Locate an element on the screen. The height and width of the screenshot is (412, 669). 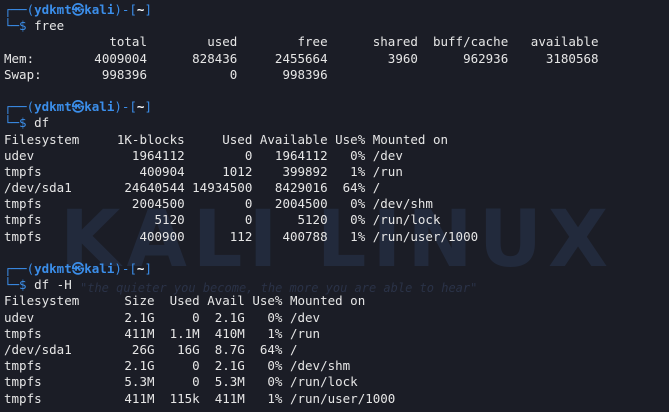
output-line: tmpfs 5120 0 5120 0% /run/lock is located at coordinates (222, 220).